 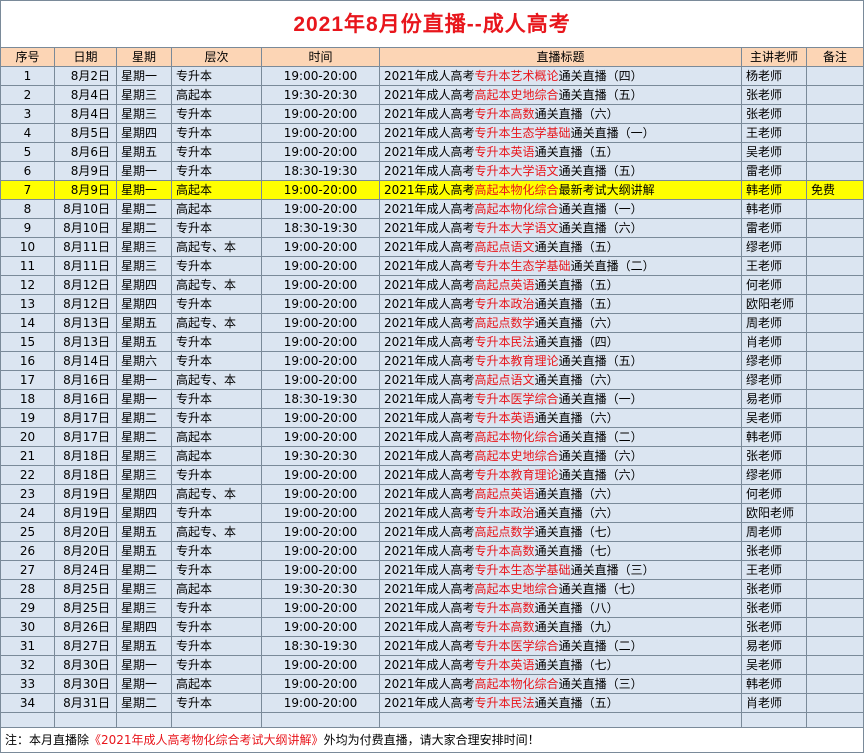 I want to click on cell-title: 2021年成人高考高起本物化综合通关直播（三）, so click(x=560, y=684).